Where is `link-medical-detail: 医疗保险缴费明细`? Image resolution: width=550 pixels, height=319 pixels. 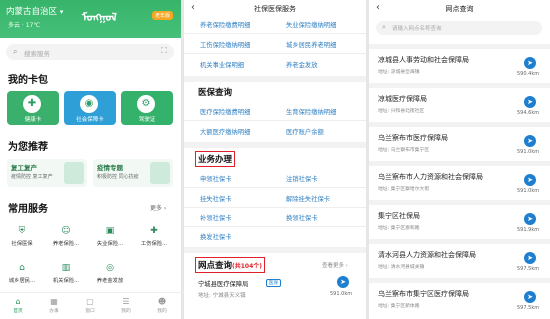 link-medical-detail: 医疗保险缴费明细 is located at coordinates (225, 111).